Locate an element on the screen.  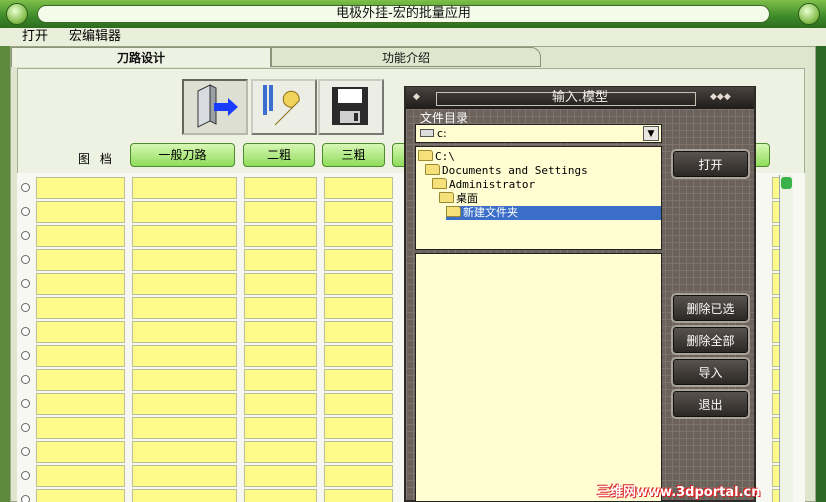
file-list is located at coordinates (538, 377).